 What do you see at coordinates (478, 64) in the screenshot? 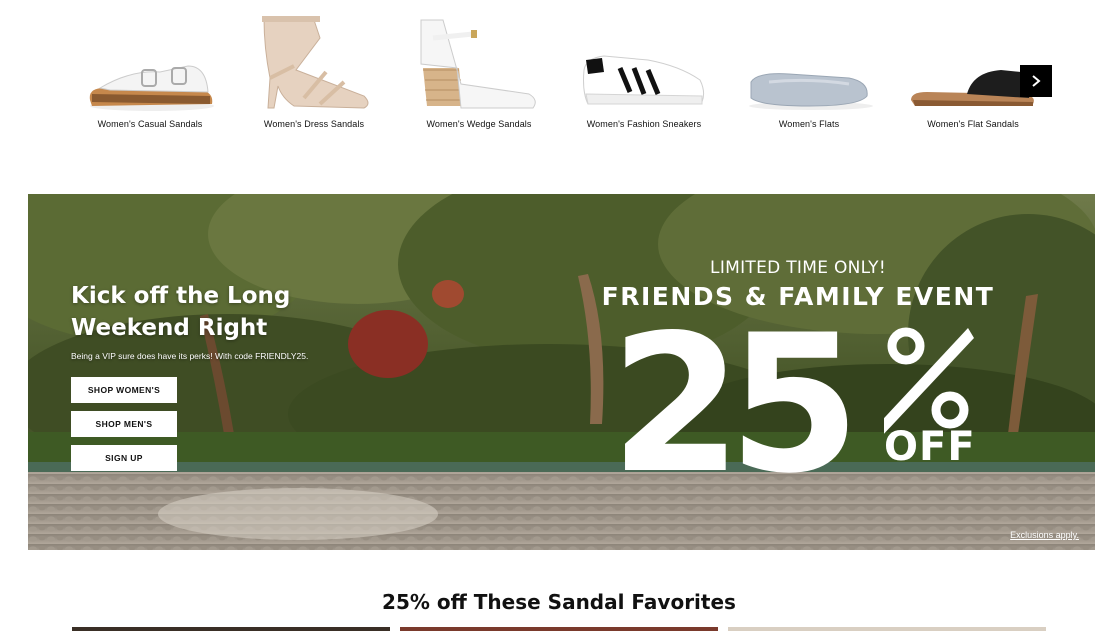
I see `wedge-sandal-image` at bounding box center [478, 64].